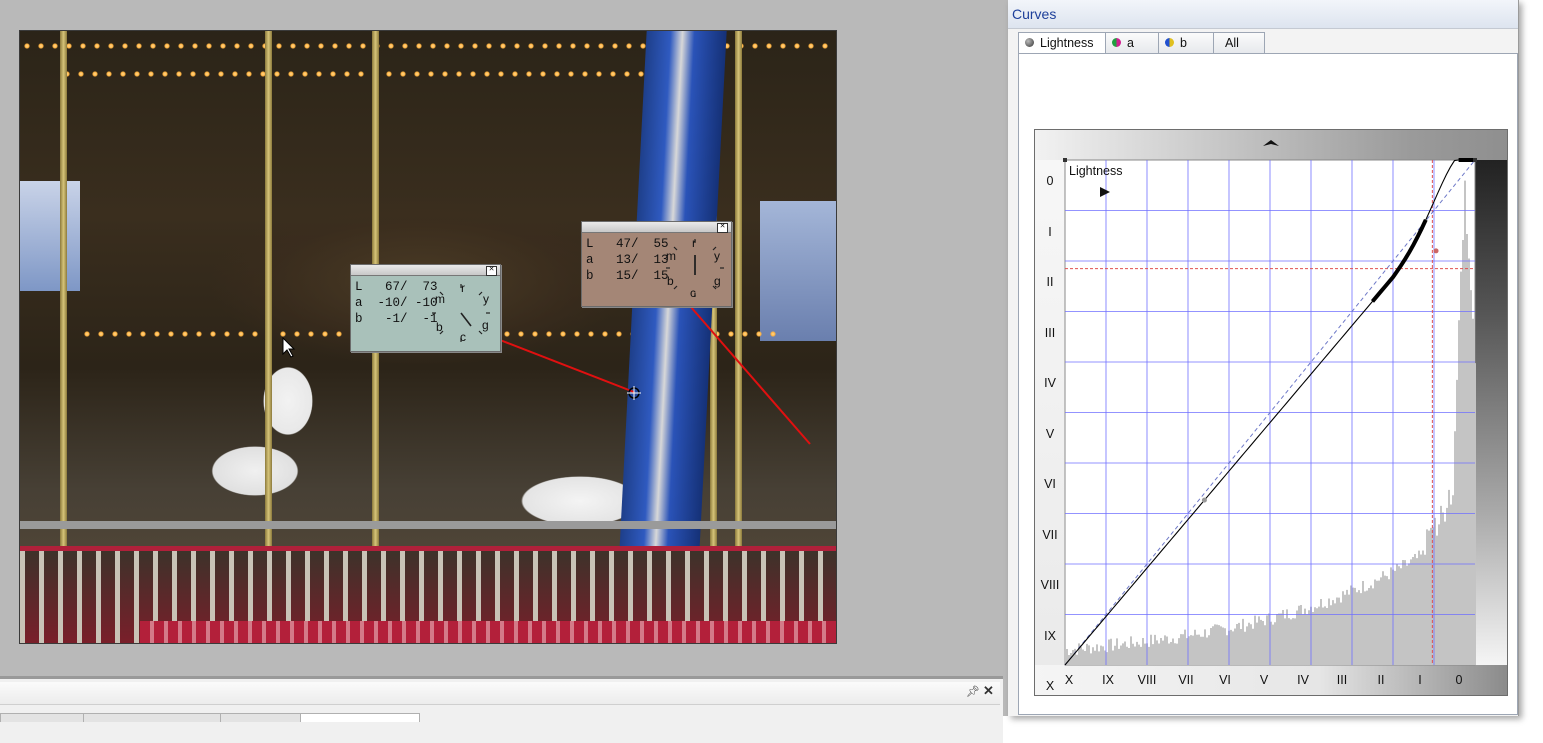 The width and height of the screenshot is (1543, 743). I want to click on channel-tabs: Lightness a b All, so click(1263, 43).